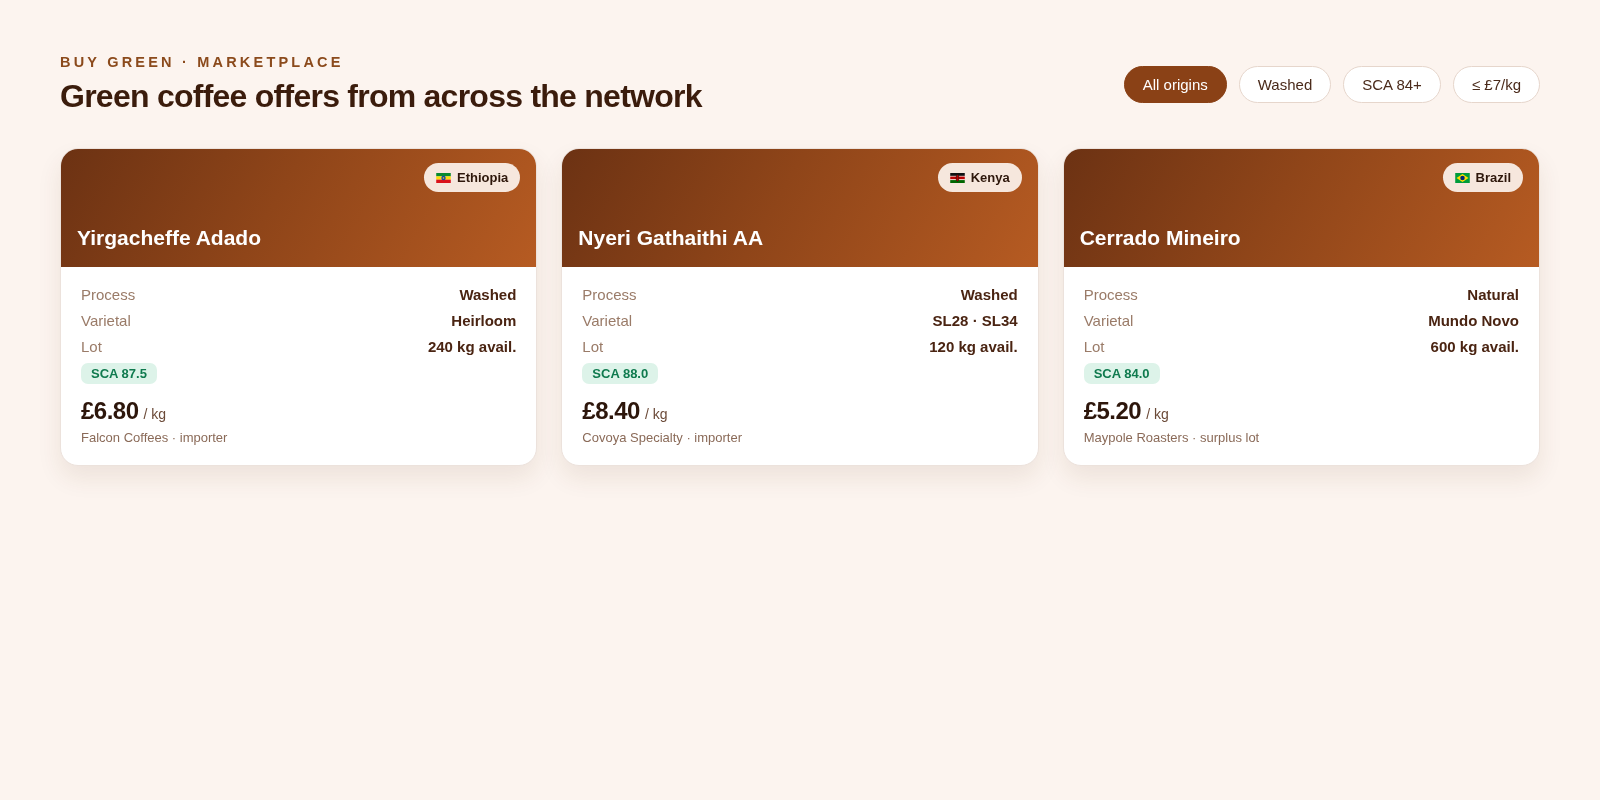  What do you see at coordinates (1474, 346) in the screenshot?
I see `spec-value: 600 kg avail.` at bounding box center [1474, 346].